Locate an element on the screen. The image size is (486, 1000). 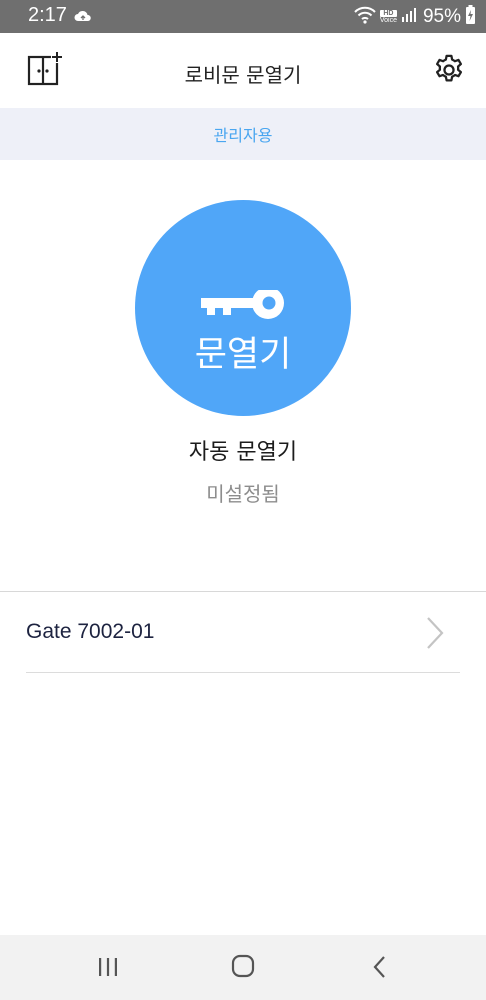
hd-voice-icon: HD Voice is located at coordinates (388, 17).